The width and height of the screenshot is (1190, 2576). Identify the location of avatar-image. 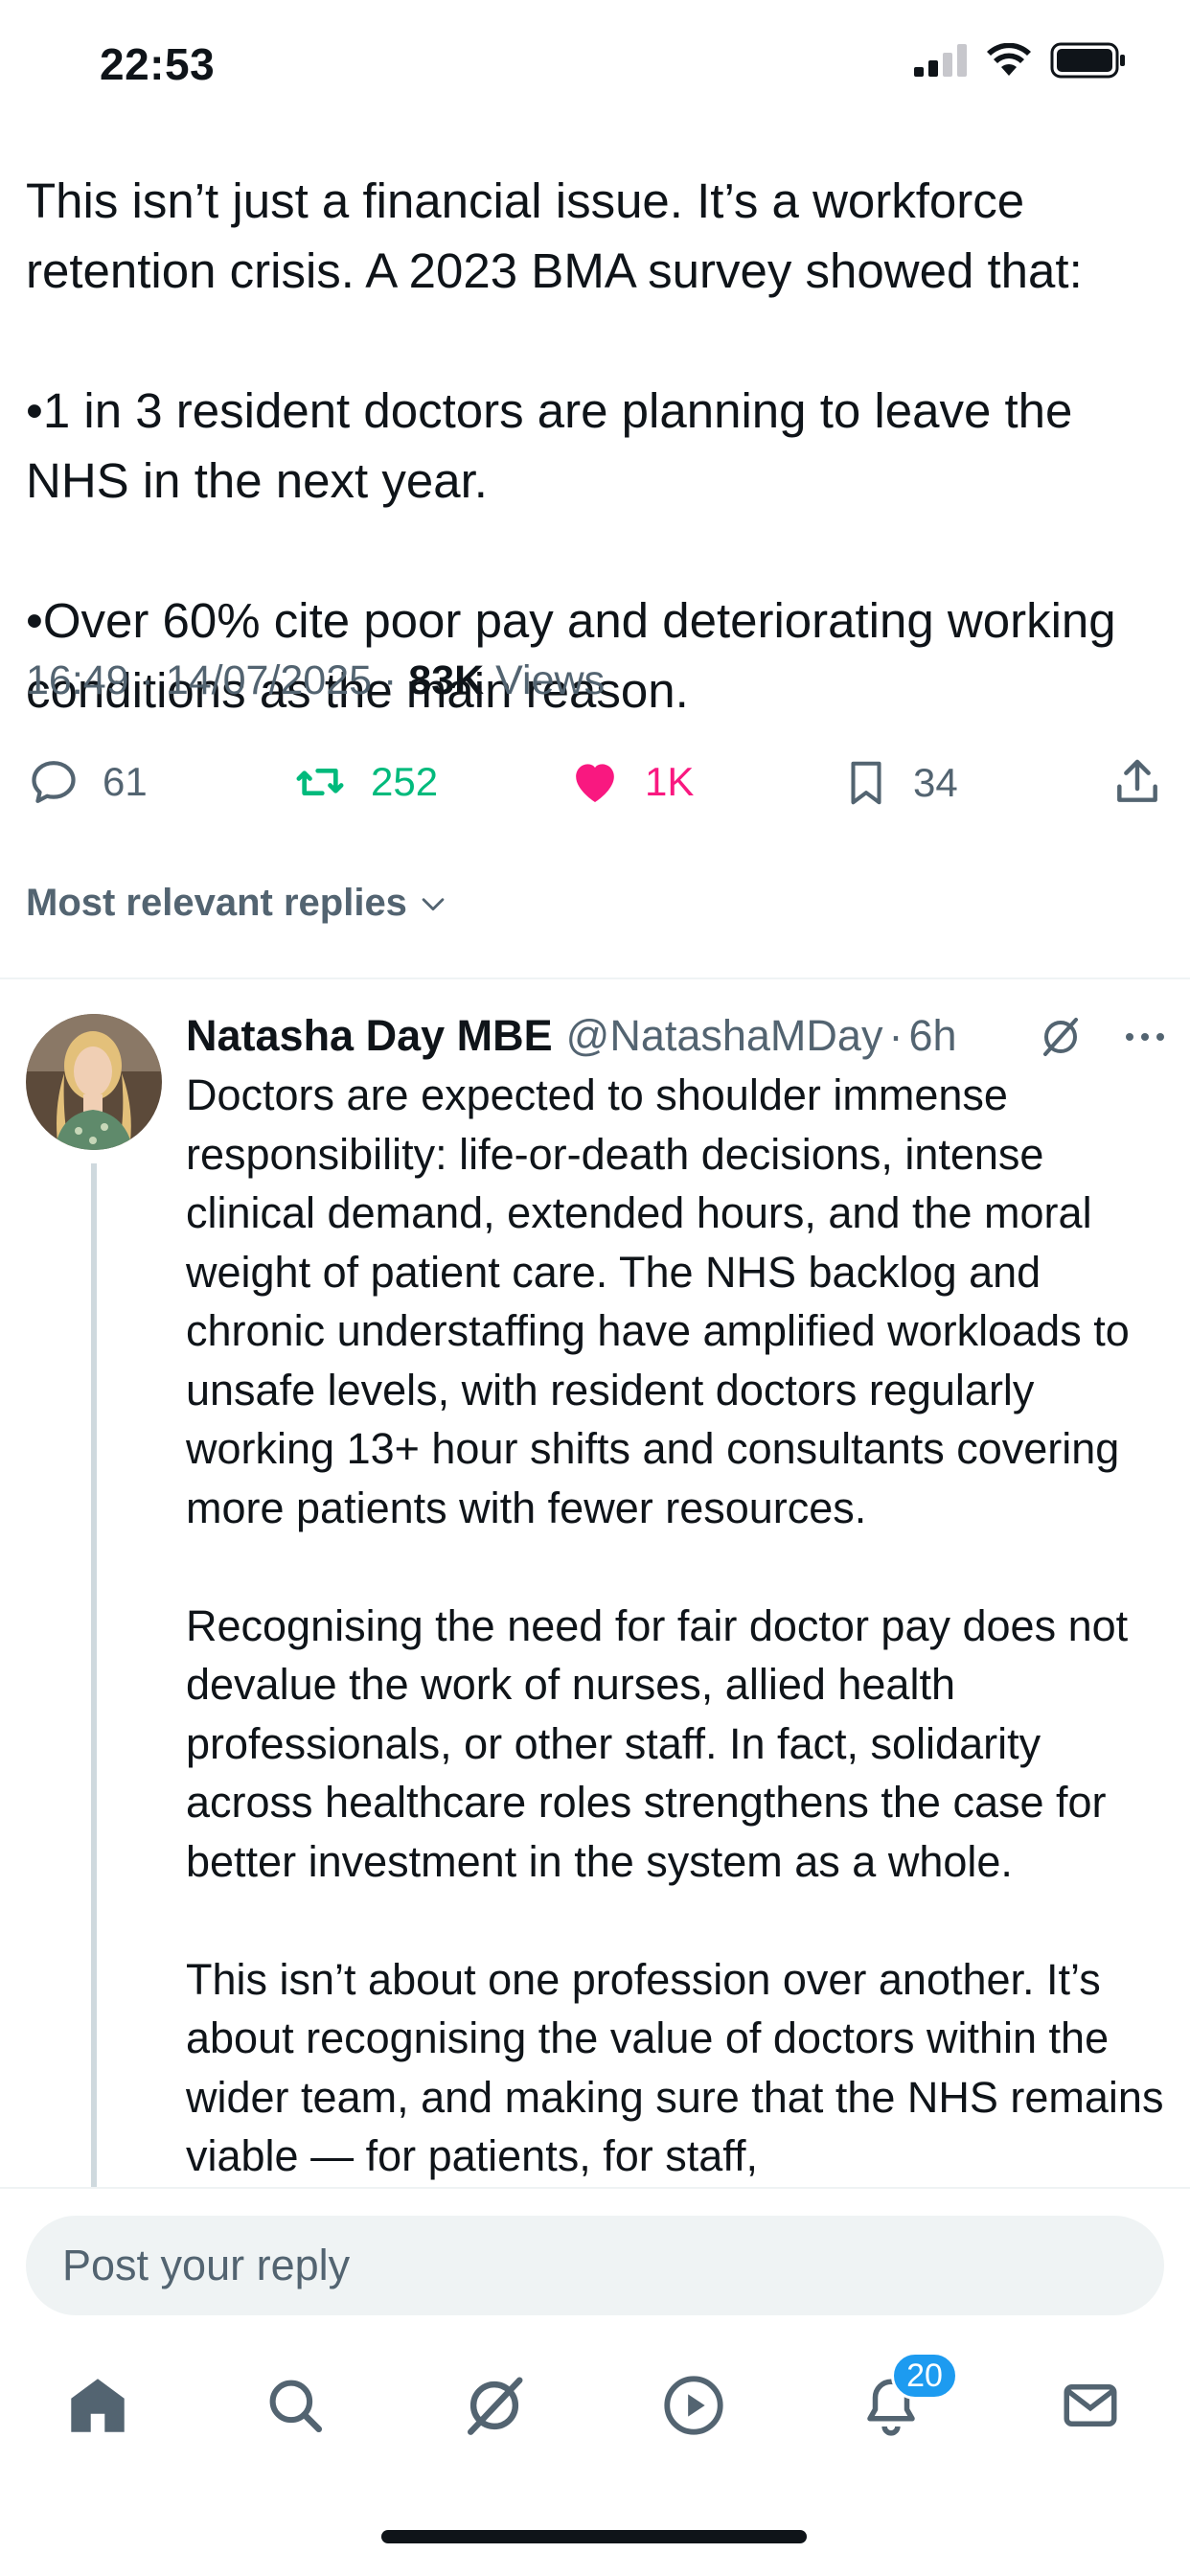
(94, 1082).